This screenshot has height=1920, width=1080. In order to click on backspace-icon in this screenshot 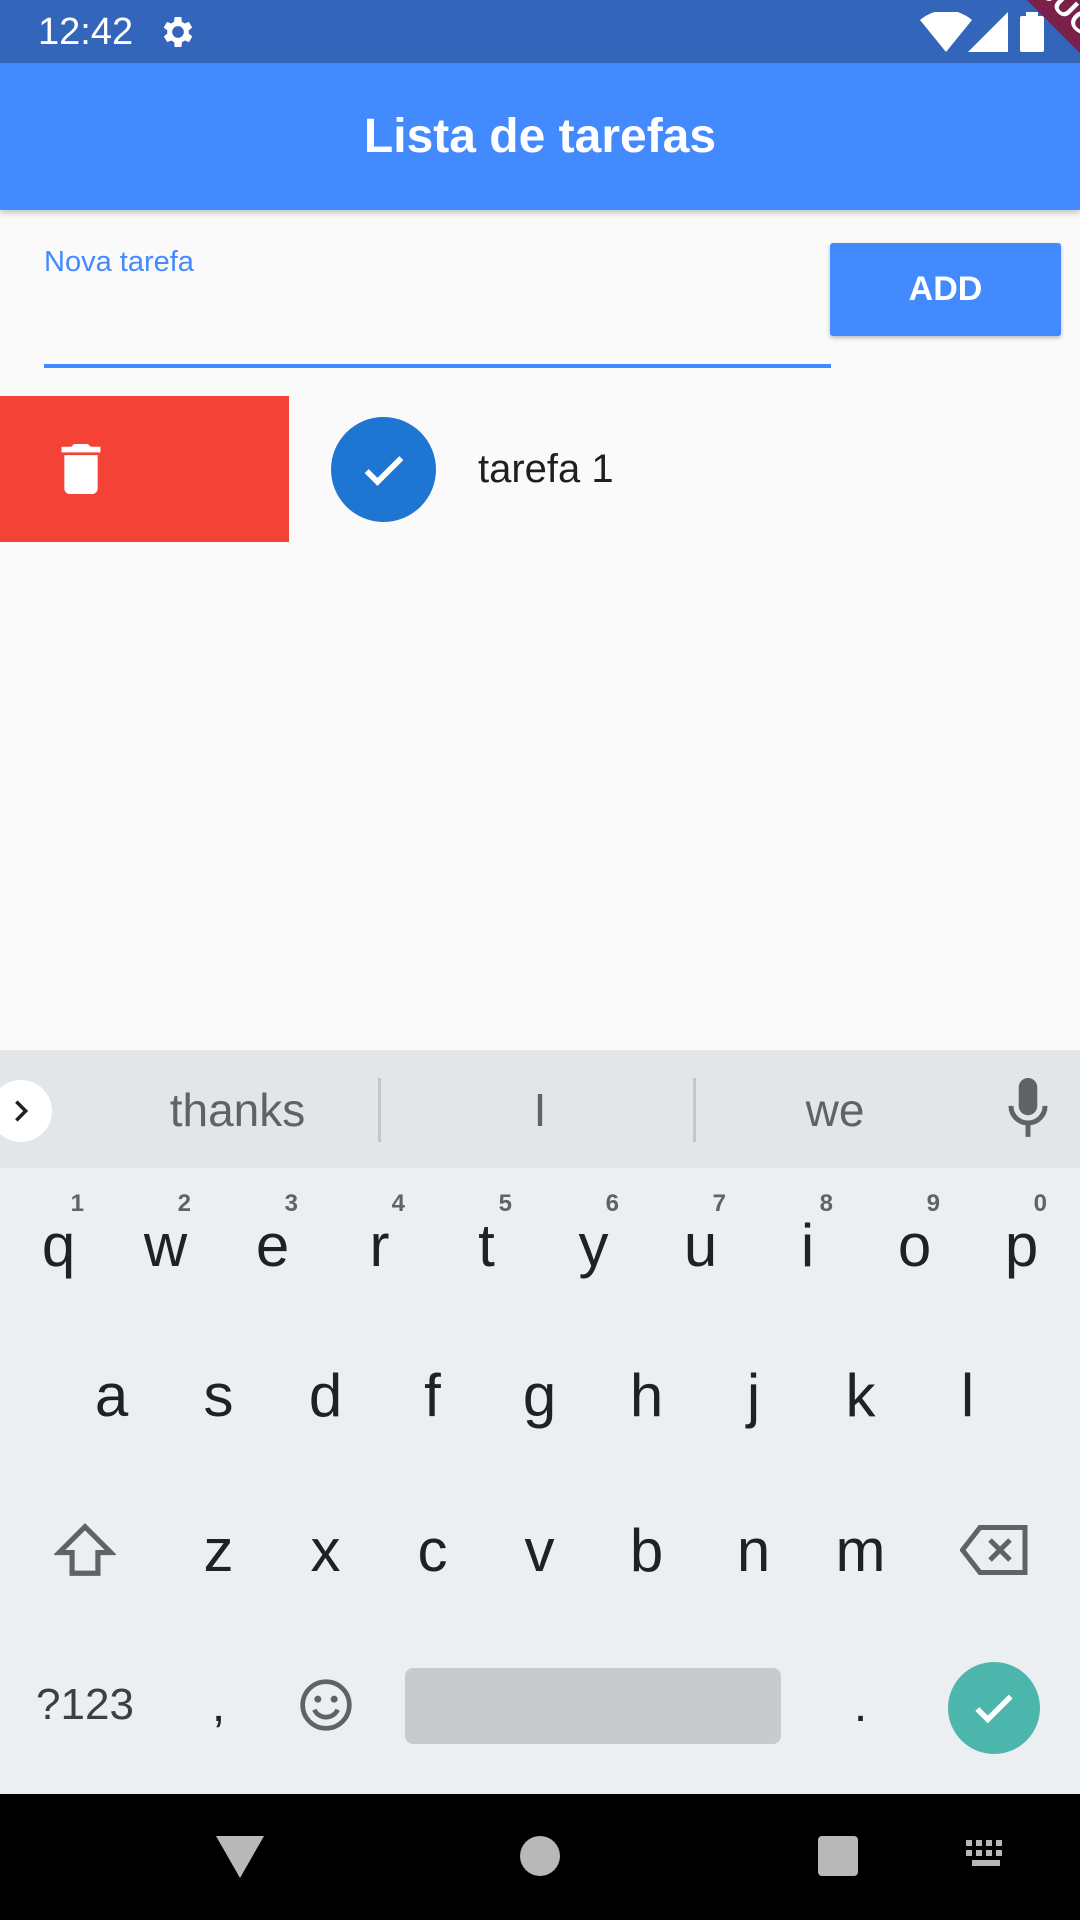, I will do `click(994, 1550)`.